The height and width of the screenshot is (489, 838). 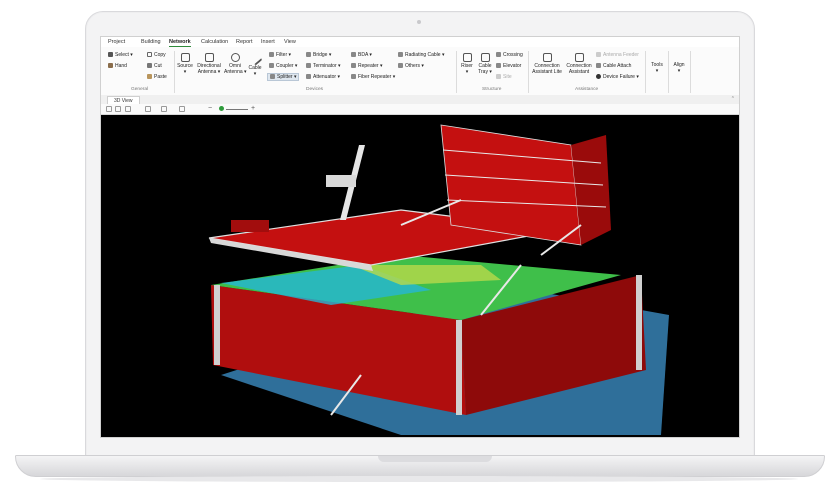 I want to click on radiating-cable-icon, so click(x=400, y=54).